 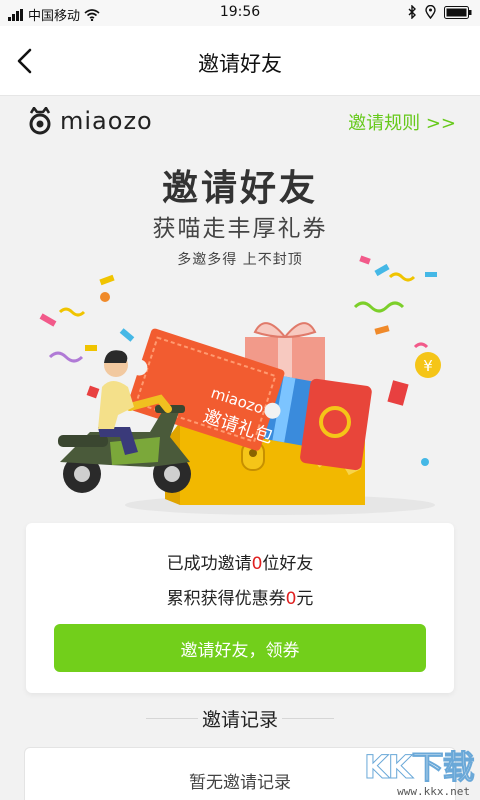 I want to click on coupon-total-stat: 累积获得优惠券0元, so click(x=240, y=596).